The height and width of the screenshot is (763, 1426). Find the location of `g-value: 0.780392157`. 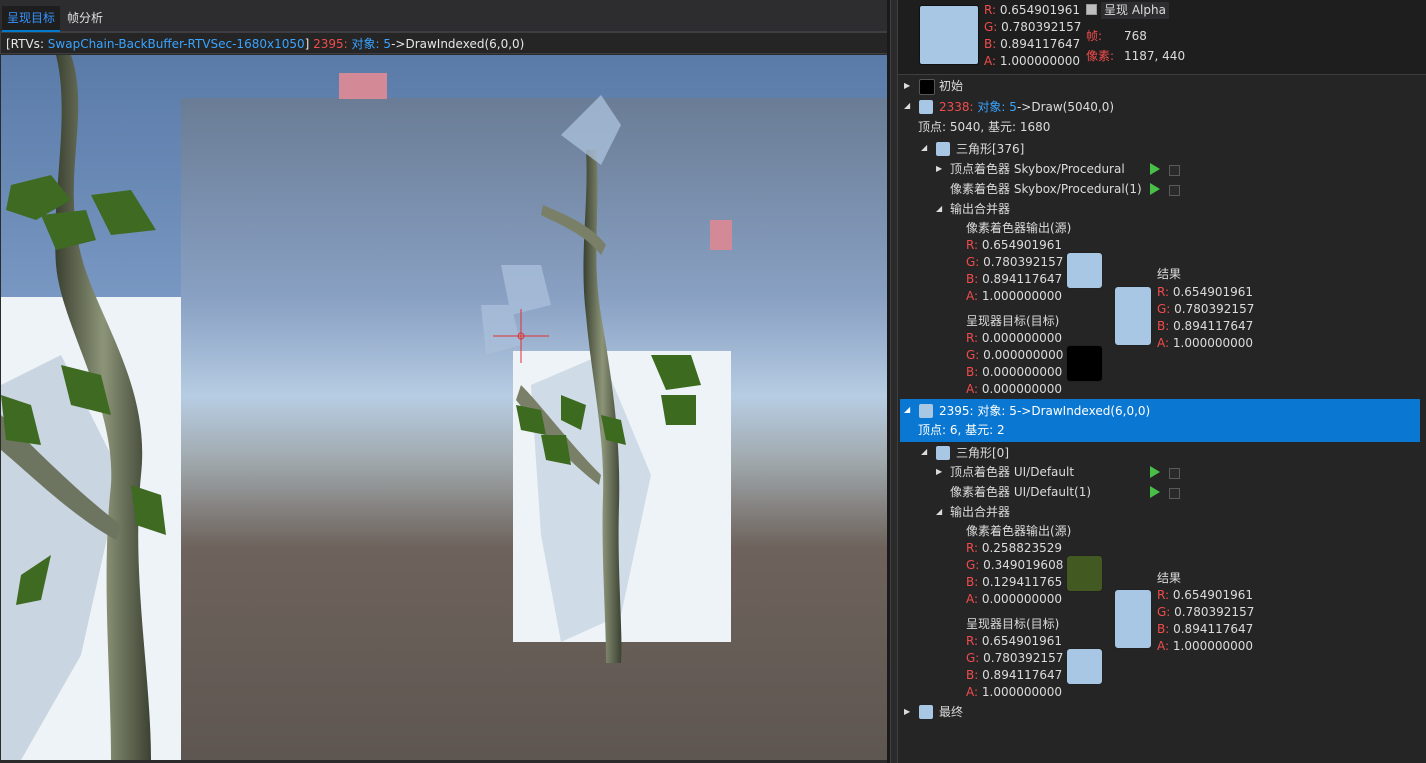

g-value: 0.780392157 is located at coordinates (1041, 27).